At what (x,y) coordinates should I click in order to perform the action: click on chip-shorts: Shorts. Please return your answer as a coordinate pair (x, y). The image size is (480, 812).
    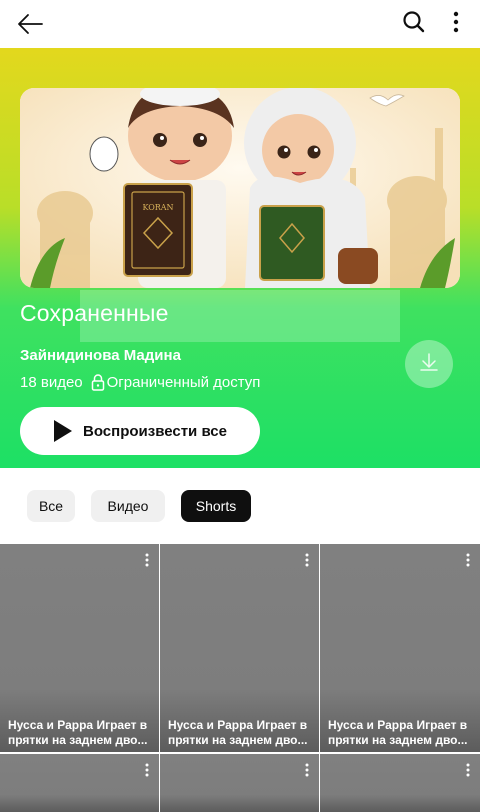
    Looking at the image, I should click on (216, 506).